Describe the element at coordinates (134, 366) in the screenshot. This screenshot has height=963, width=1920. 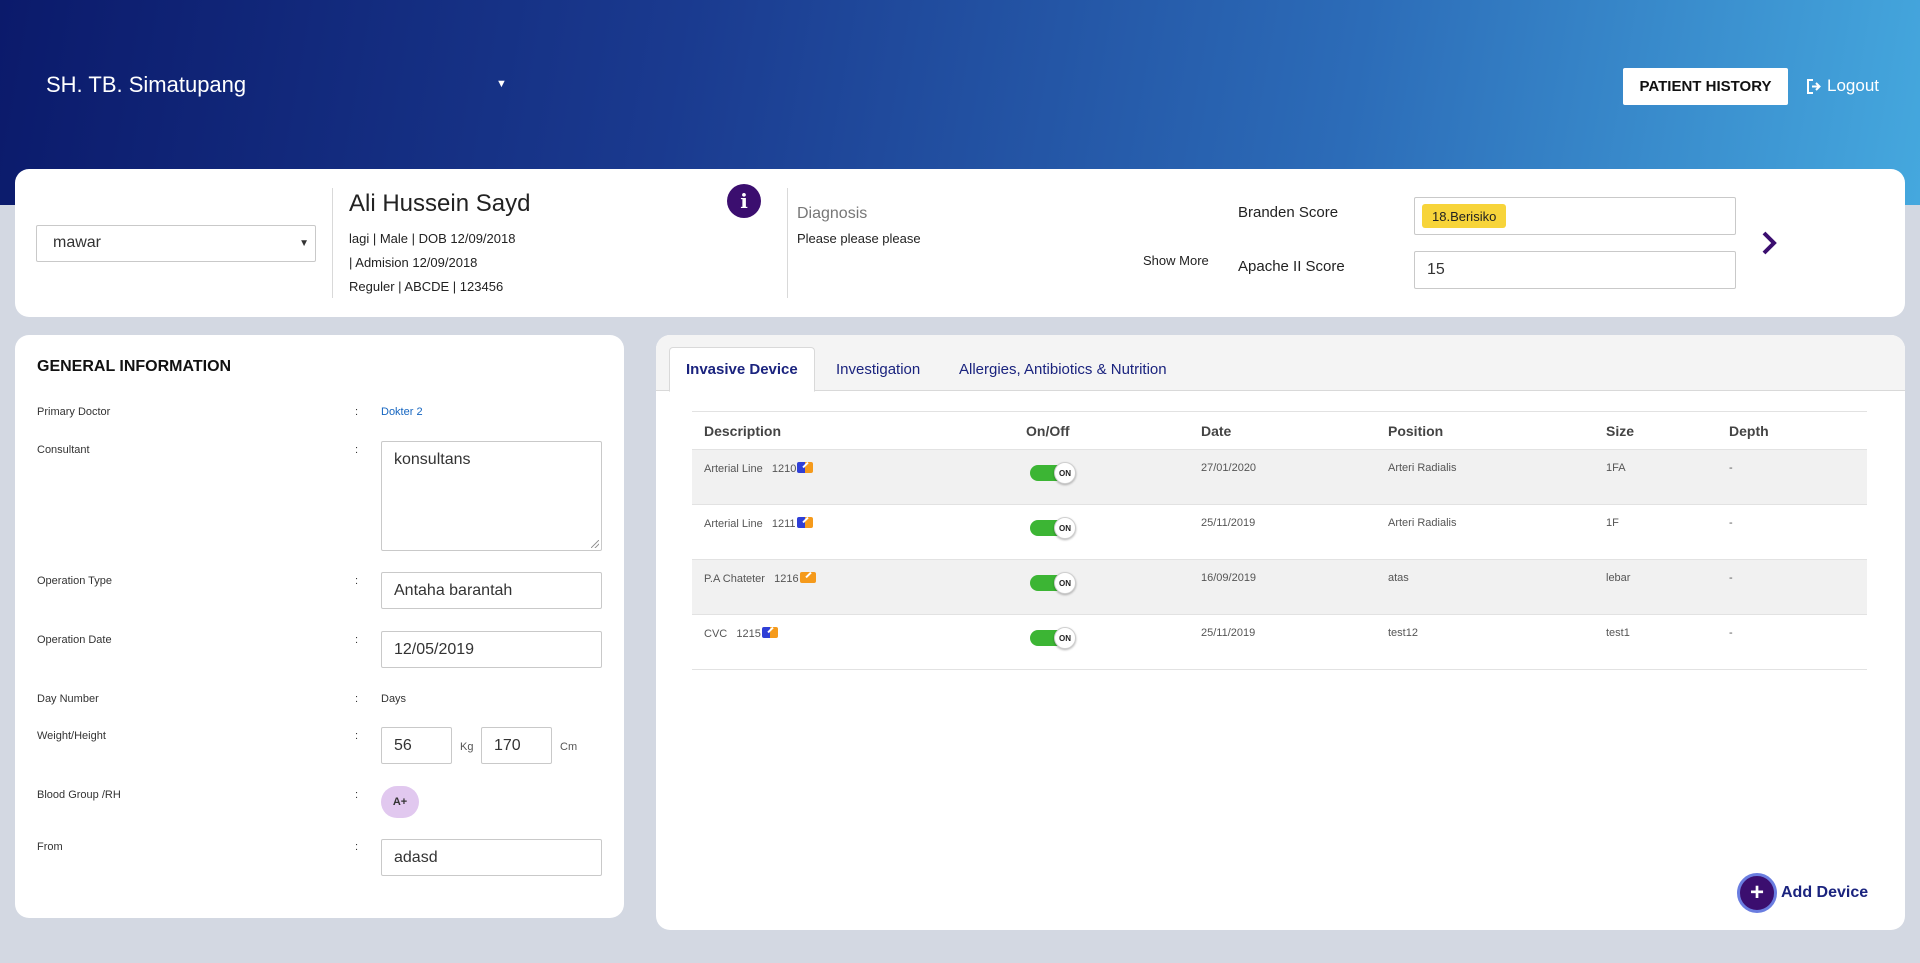
I see `general-information-title: GENERAL INFORMATION` at that location.